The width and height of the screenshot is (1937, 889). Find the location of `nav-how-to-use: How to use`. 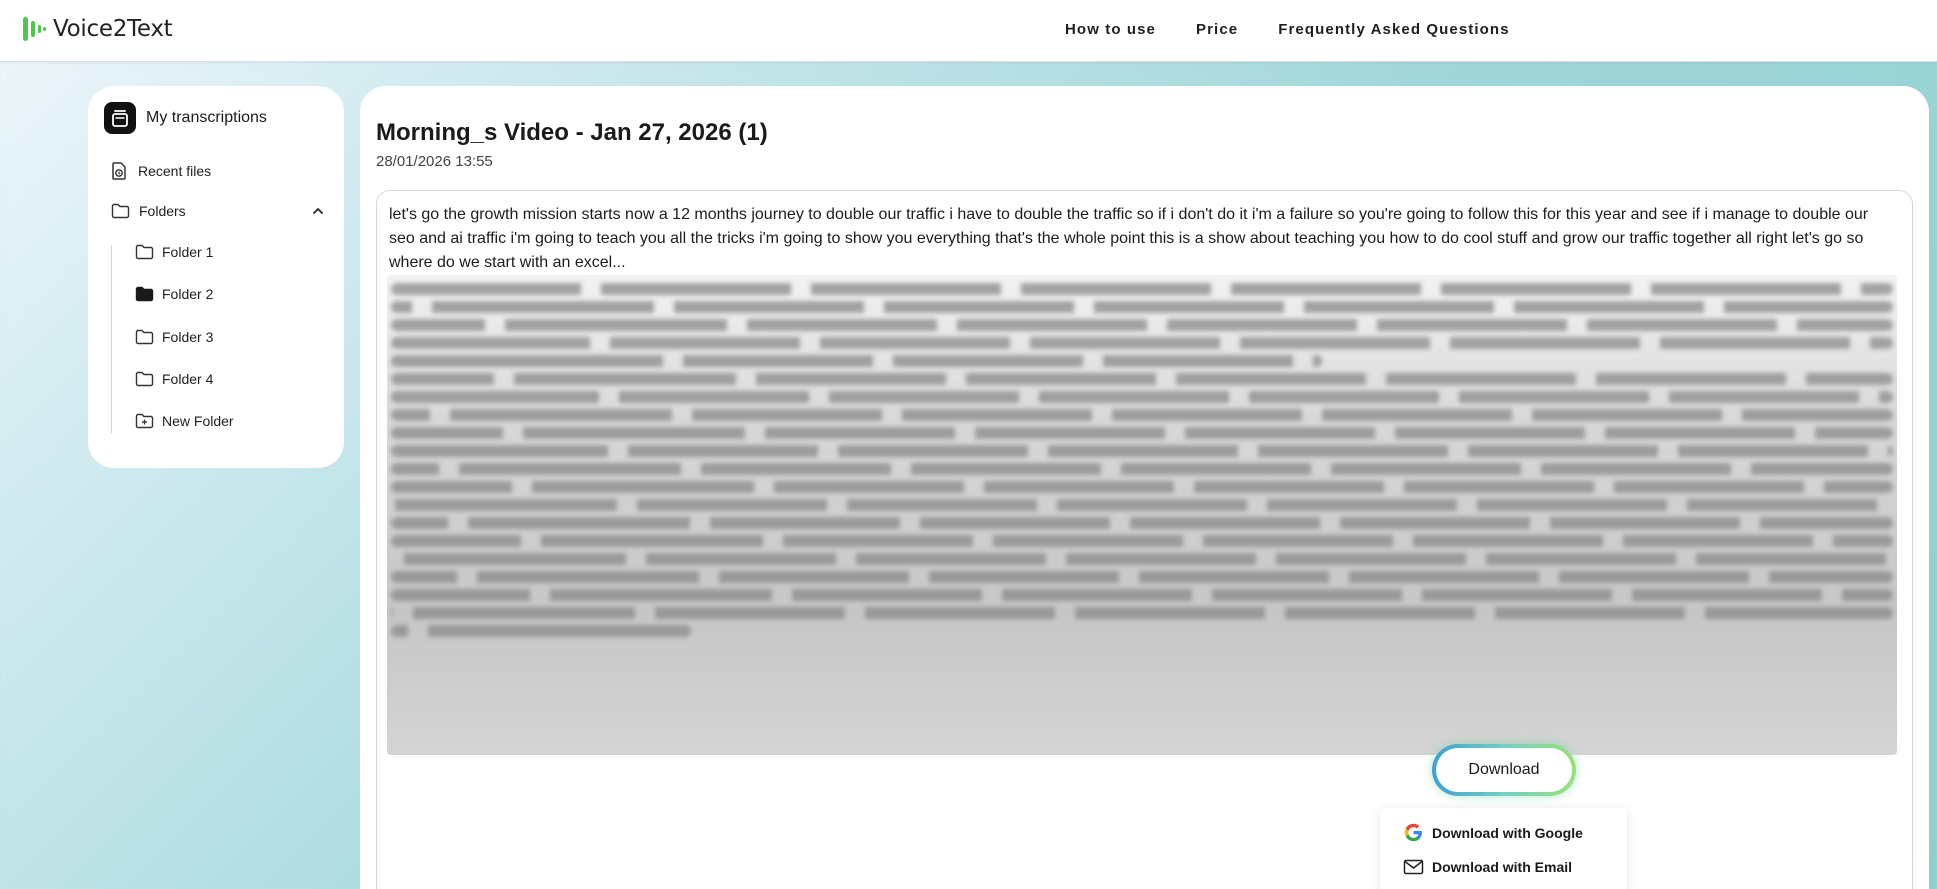

nav-how-to-use: How to use is located at coordinates (1110, 29).